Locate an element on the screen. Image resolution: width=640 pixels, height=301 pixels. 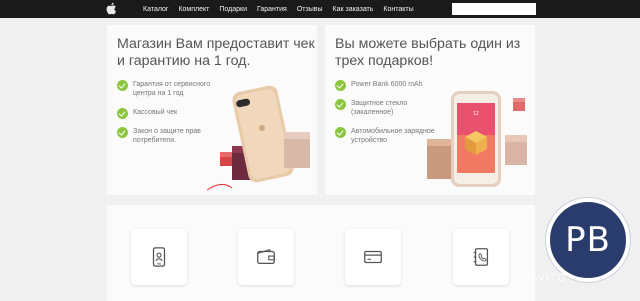
feature-text: Гарантия от сервисного центра на 1 год is located at coordinates (172, 89).